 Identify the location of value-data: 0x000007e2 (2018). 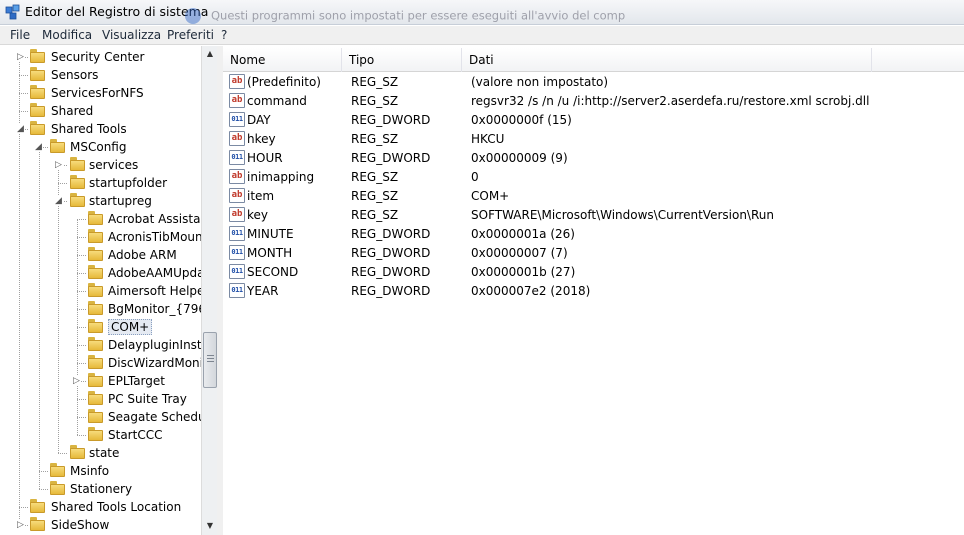
(531, 291).